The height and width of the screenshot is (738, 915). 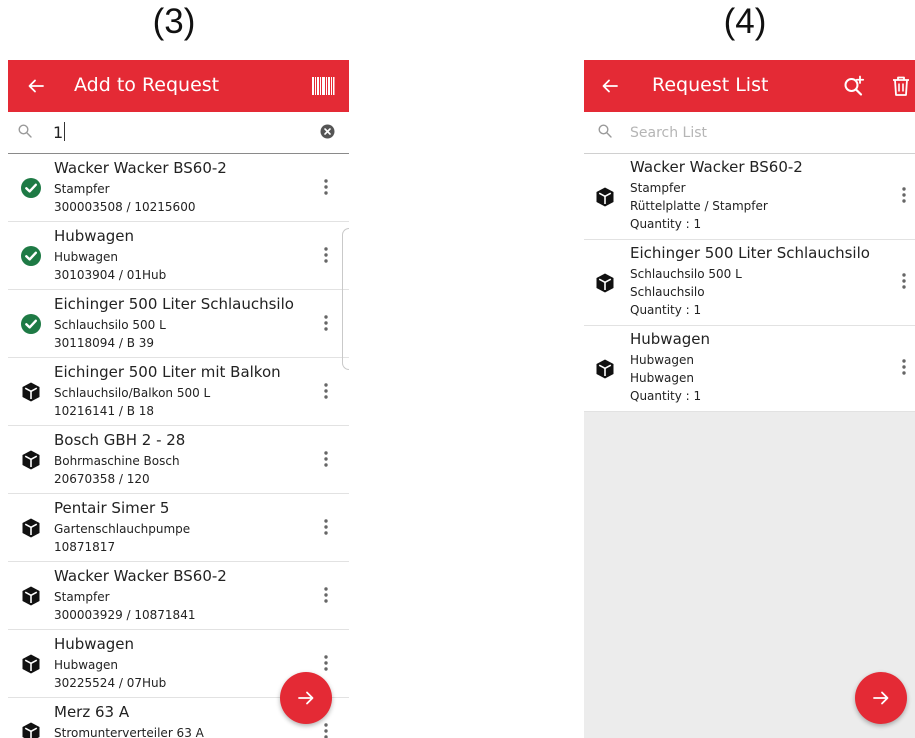 What do you see at coordinates (104, 411) in the screenshot?
I see `item-id: 10216141 / B 18` at bounding box center [104, 411].